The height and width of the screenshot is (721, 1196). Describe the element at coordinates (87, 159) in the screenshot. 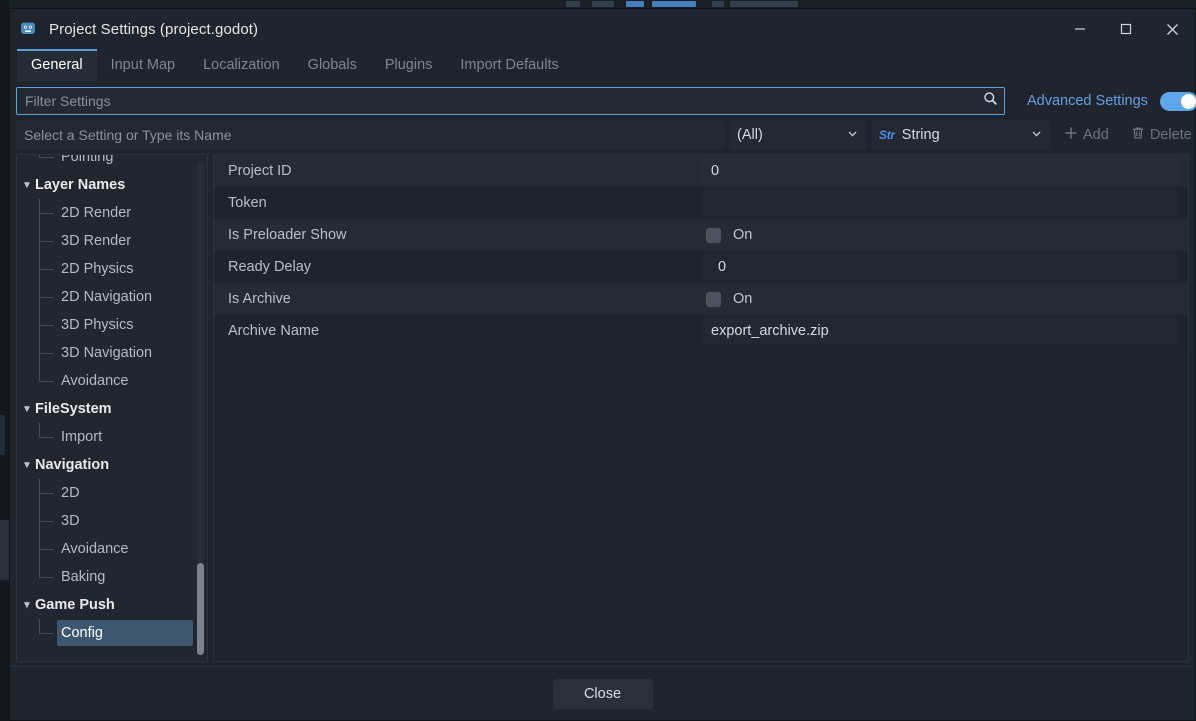

I see `tree-item-label: Pointing` at that location.